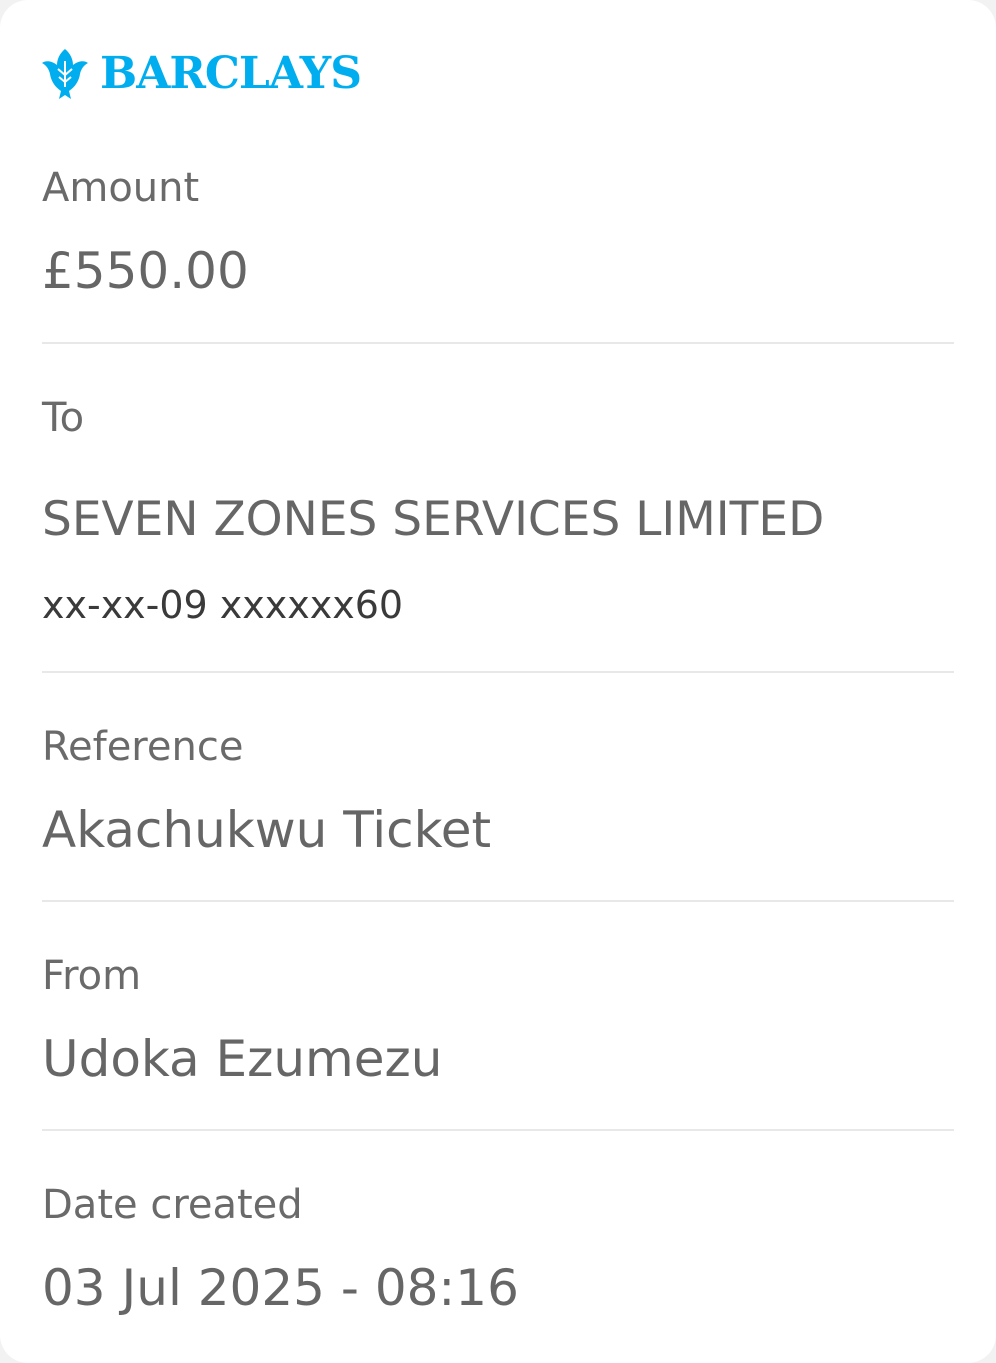 The image size is (996, 1363). I want to click on amount-label: Amount, so click(121, 188).